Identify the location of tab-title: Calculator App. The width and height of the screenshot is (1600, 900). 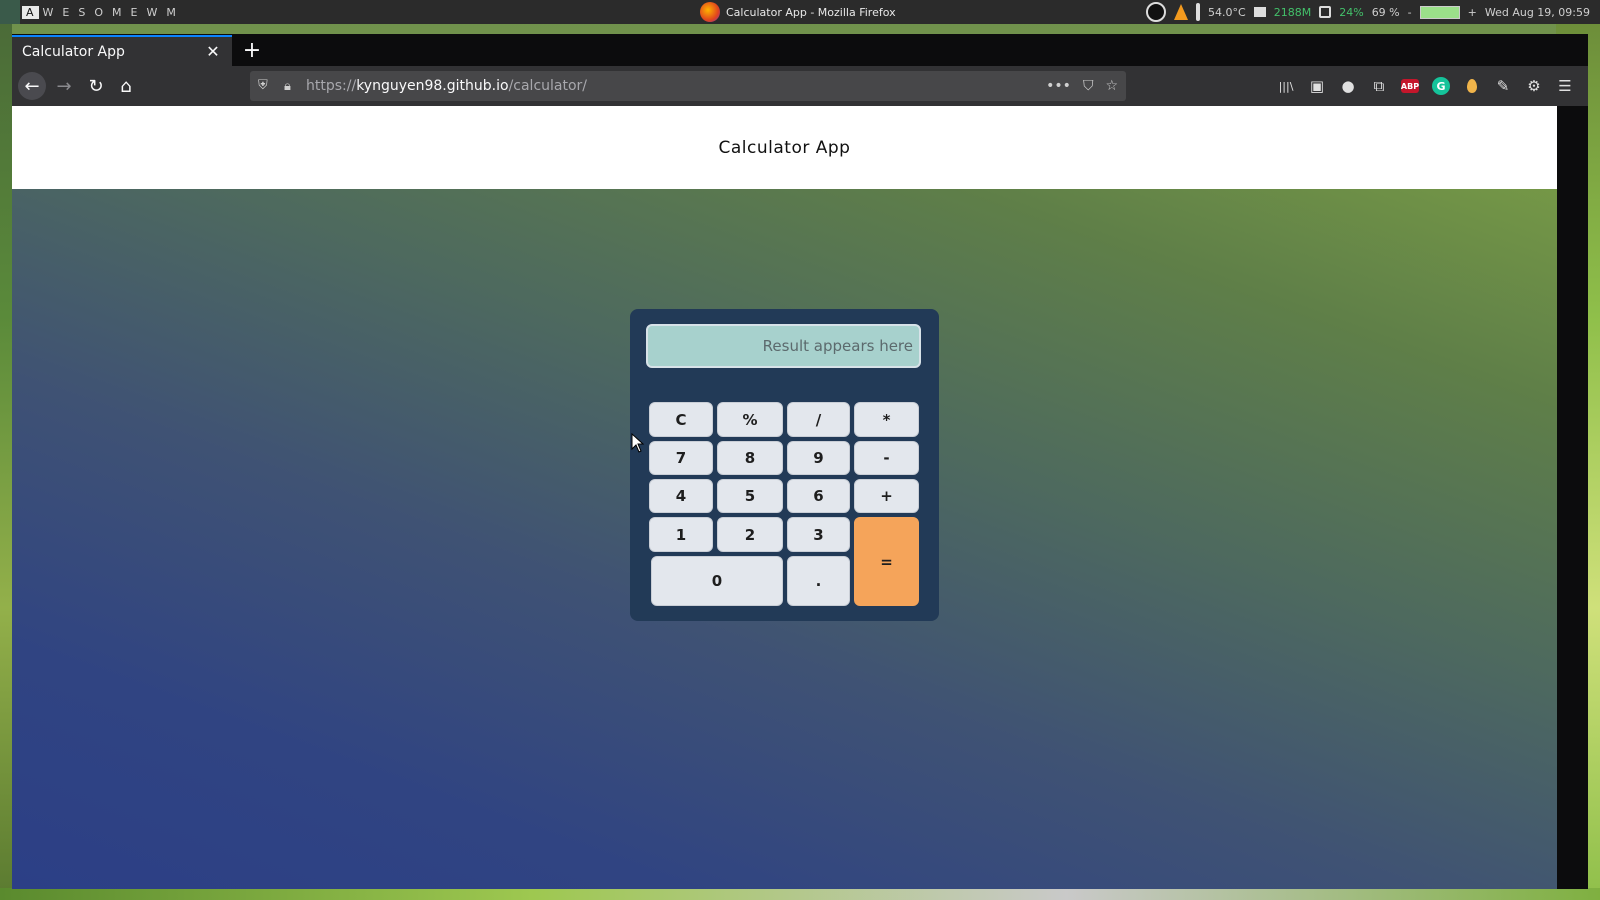
(73, 51).